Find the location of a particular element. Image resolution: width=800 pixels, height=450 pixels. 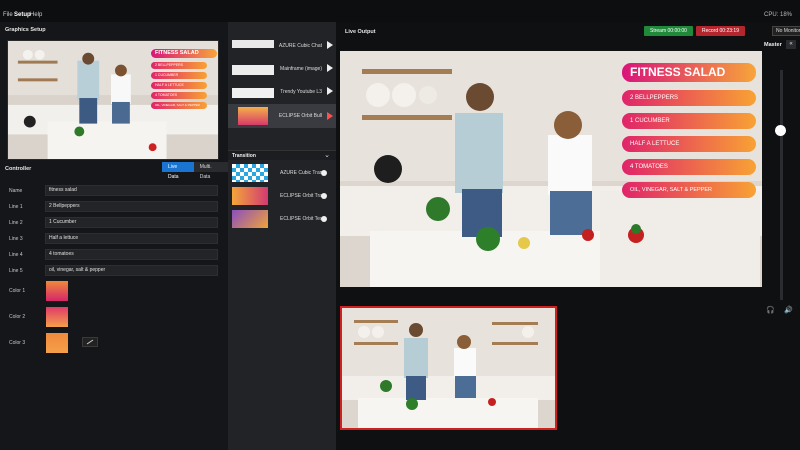

field-row-line3: Line 3 Half a lettuce is located at coordinates (114, 239).